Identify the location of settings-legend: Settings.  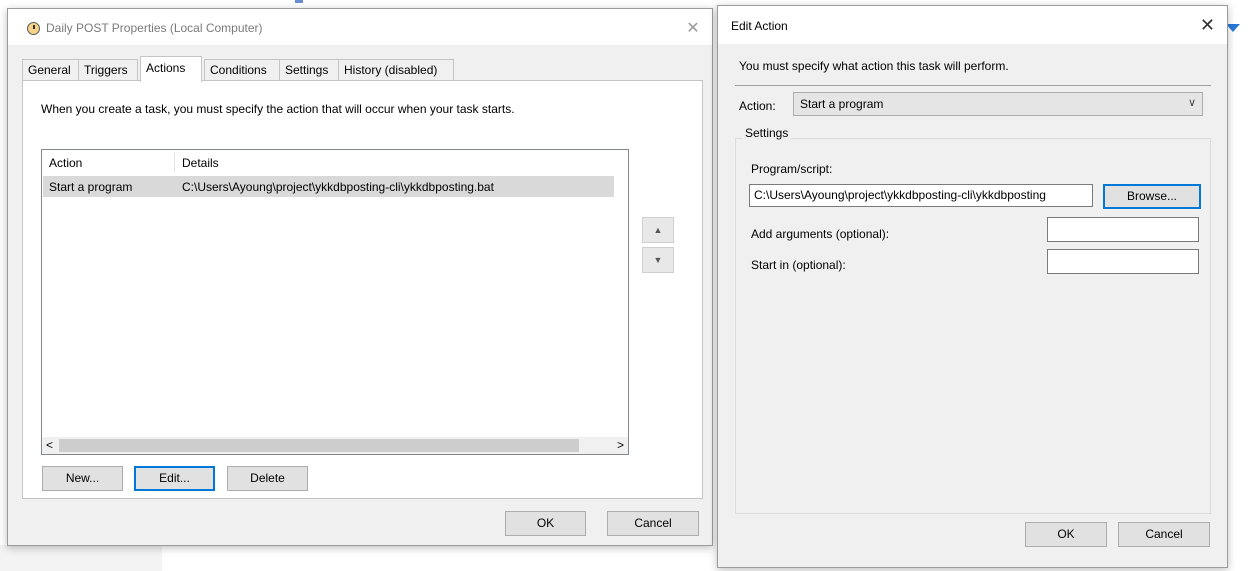
(767, 133).